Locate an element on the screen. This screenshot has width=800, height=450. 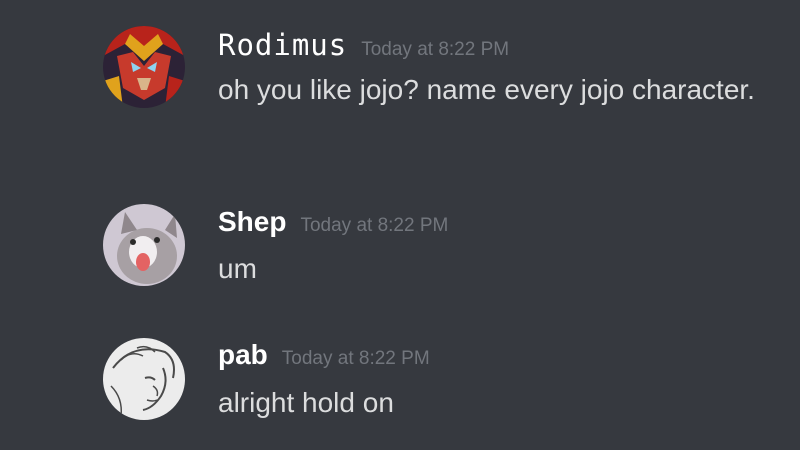
message-text: alright hold on is located at coordinates (306, 402).